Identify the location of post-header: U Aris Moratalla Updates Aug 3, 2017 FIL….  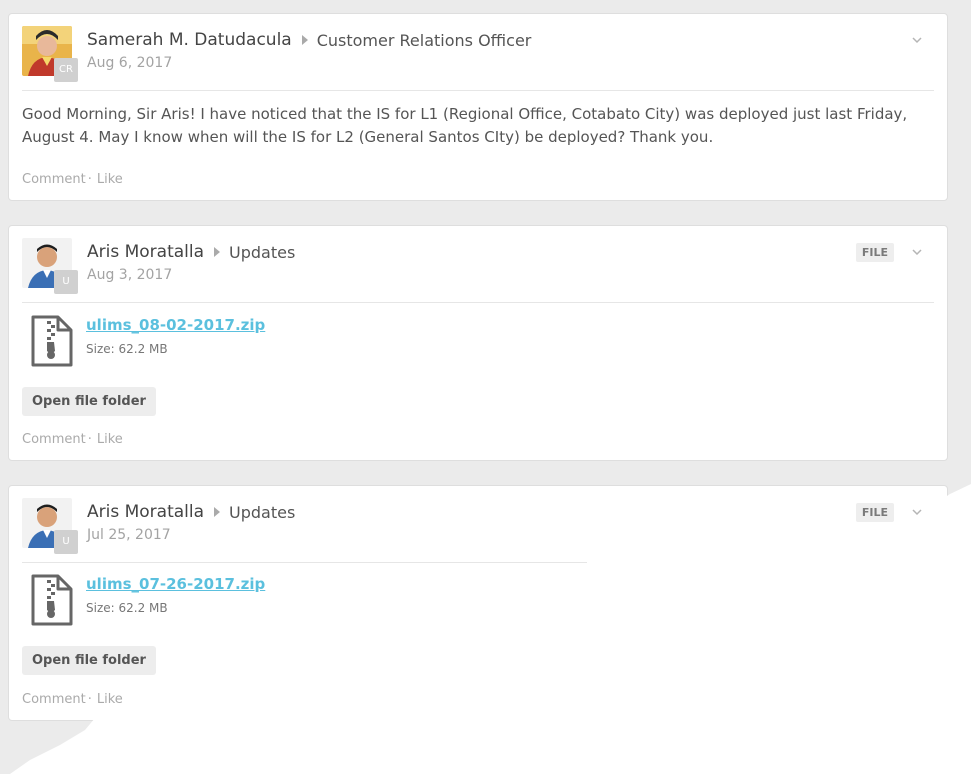
(478, 270).